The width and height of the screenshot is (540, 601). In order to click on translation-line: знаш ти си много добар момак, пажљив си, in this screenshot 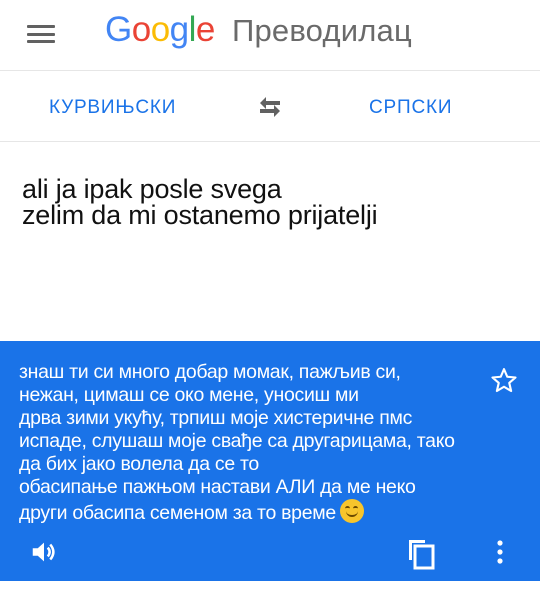, I will do `click(210, 372)`.